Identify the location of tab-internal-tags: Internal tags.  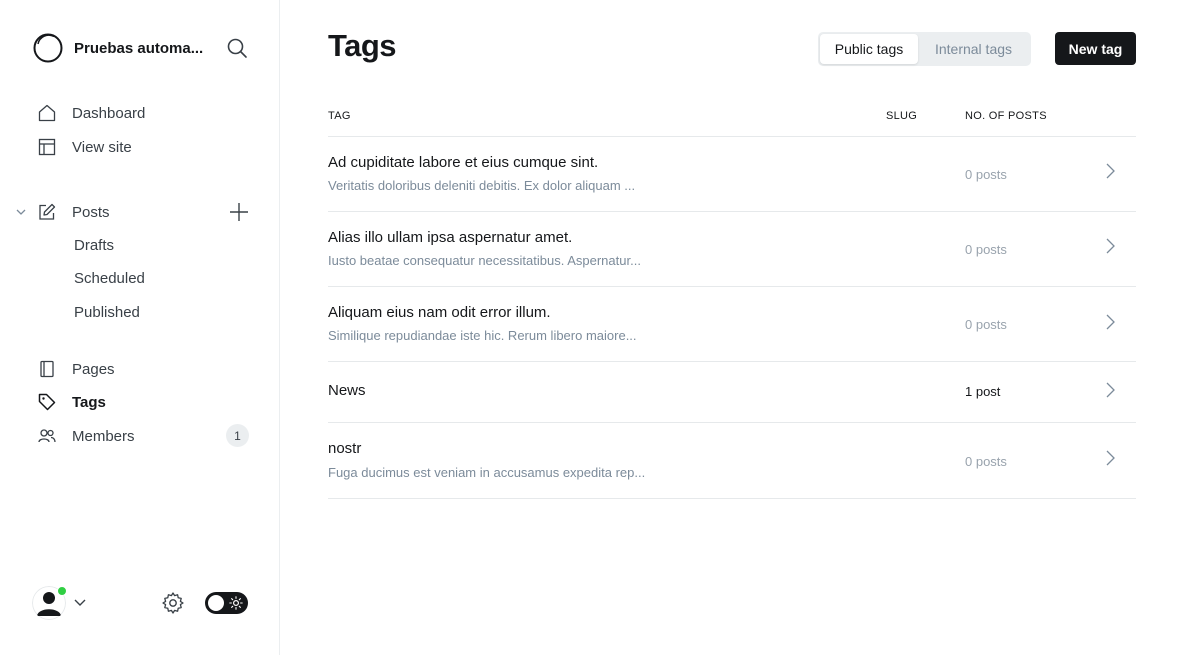
(973, 49).